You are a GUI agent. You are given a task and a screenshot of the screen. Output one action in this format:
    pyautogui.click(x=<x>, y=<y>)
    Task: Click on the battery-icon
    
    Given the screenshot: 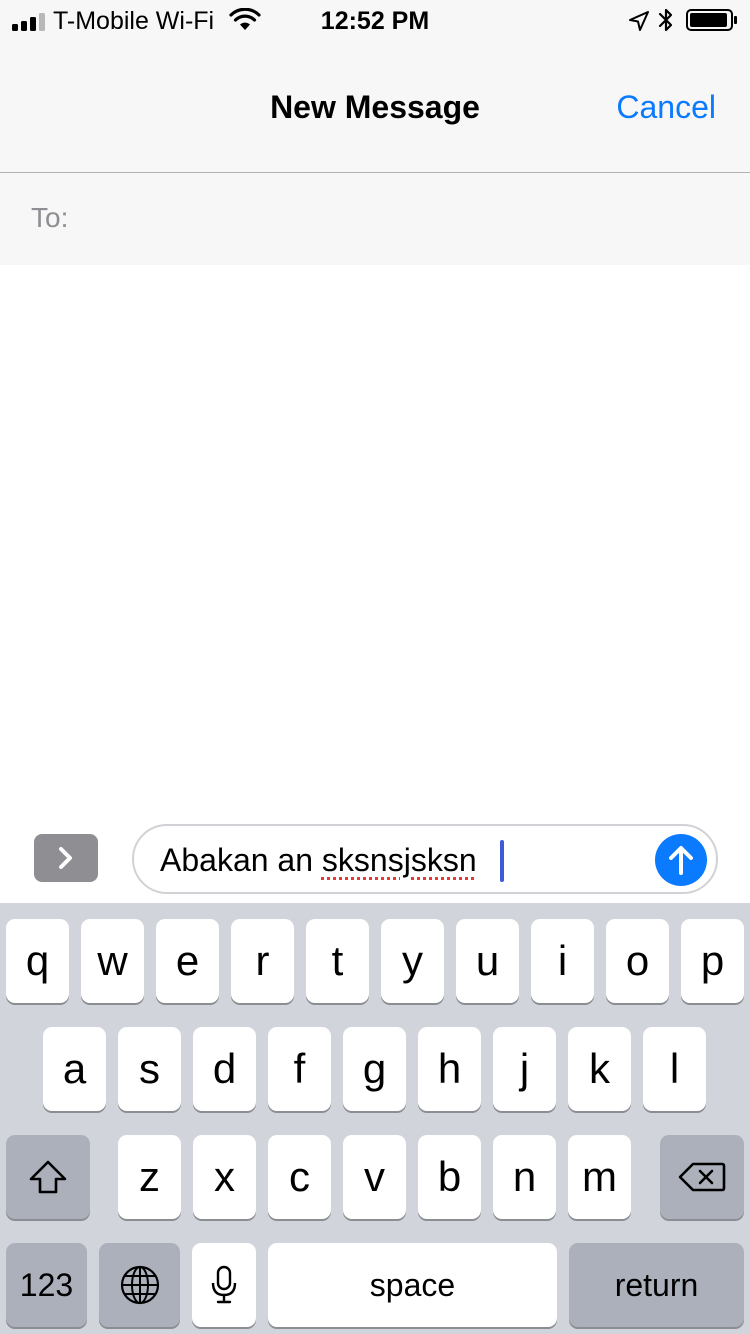 What is the action you would take?
    pyautogui.click(x=711, y=20)
    